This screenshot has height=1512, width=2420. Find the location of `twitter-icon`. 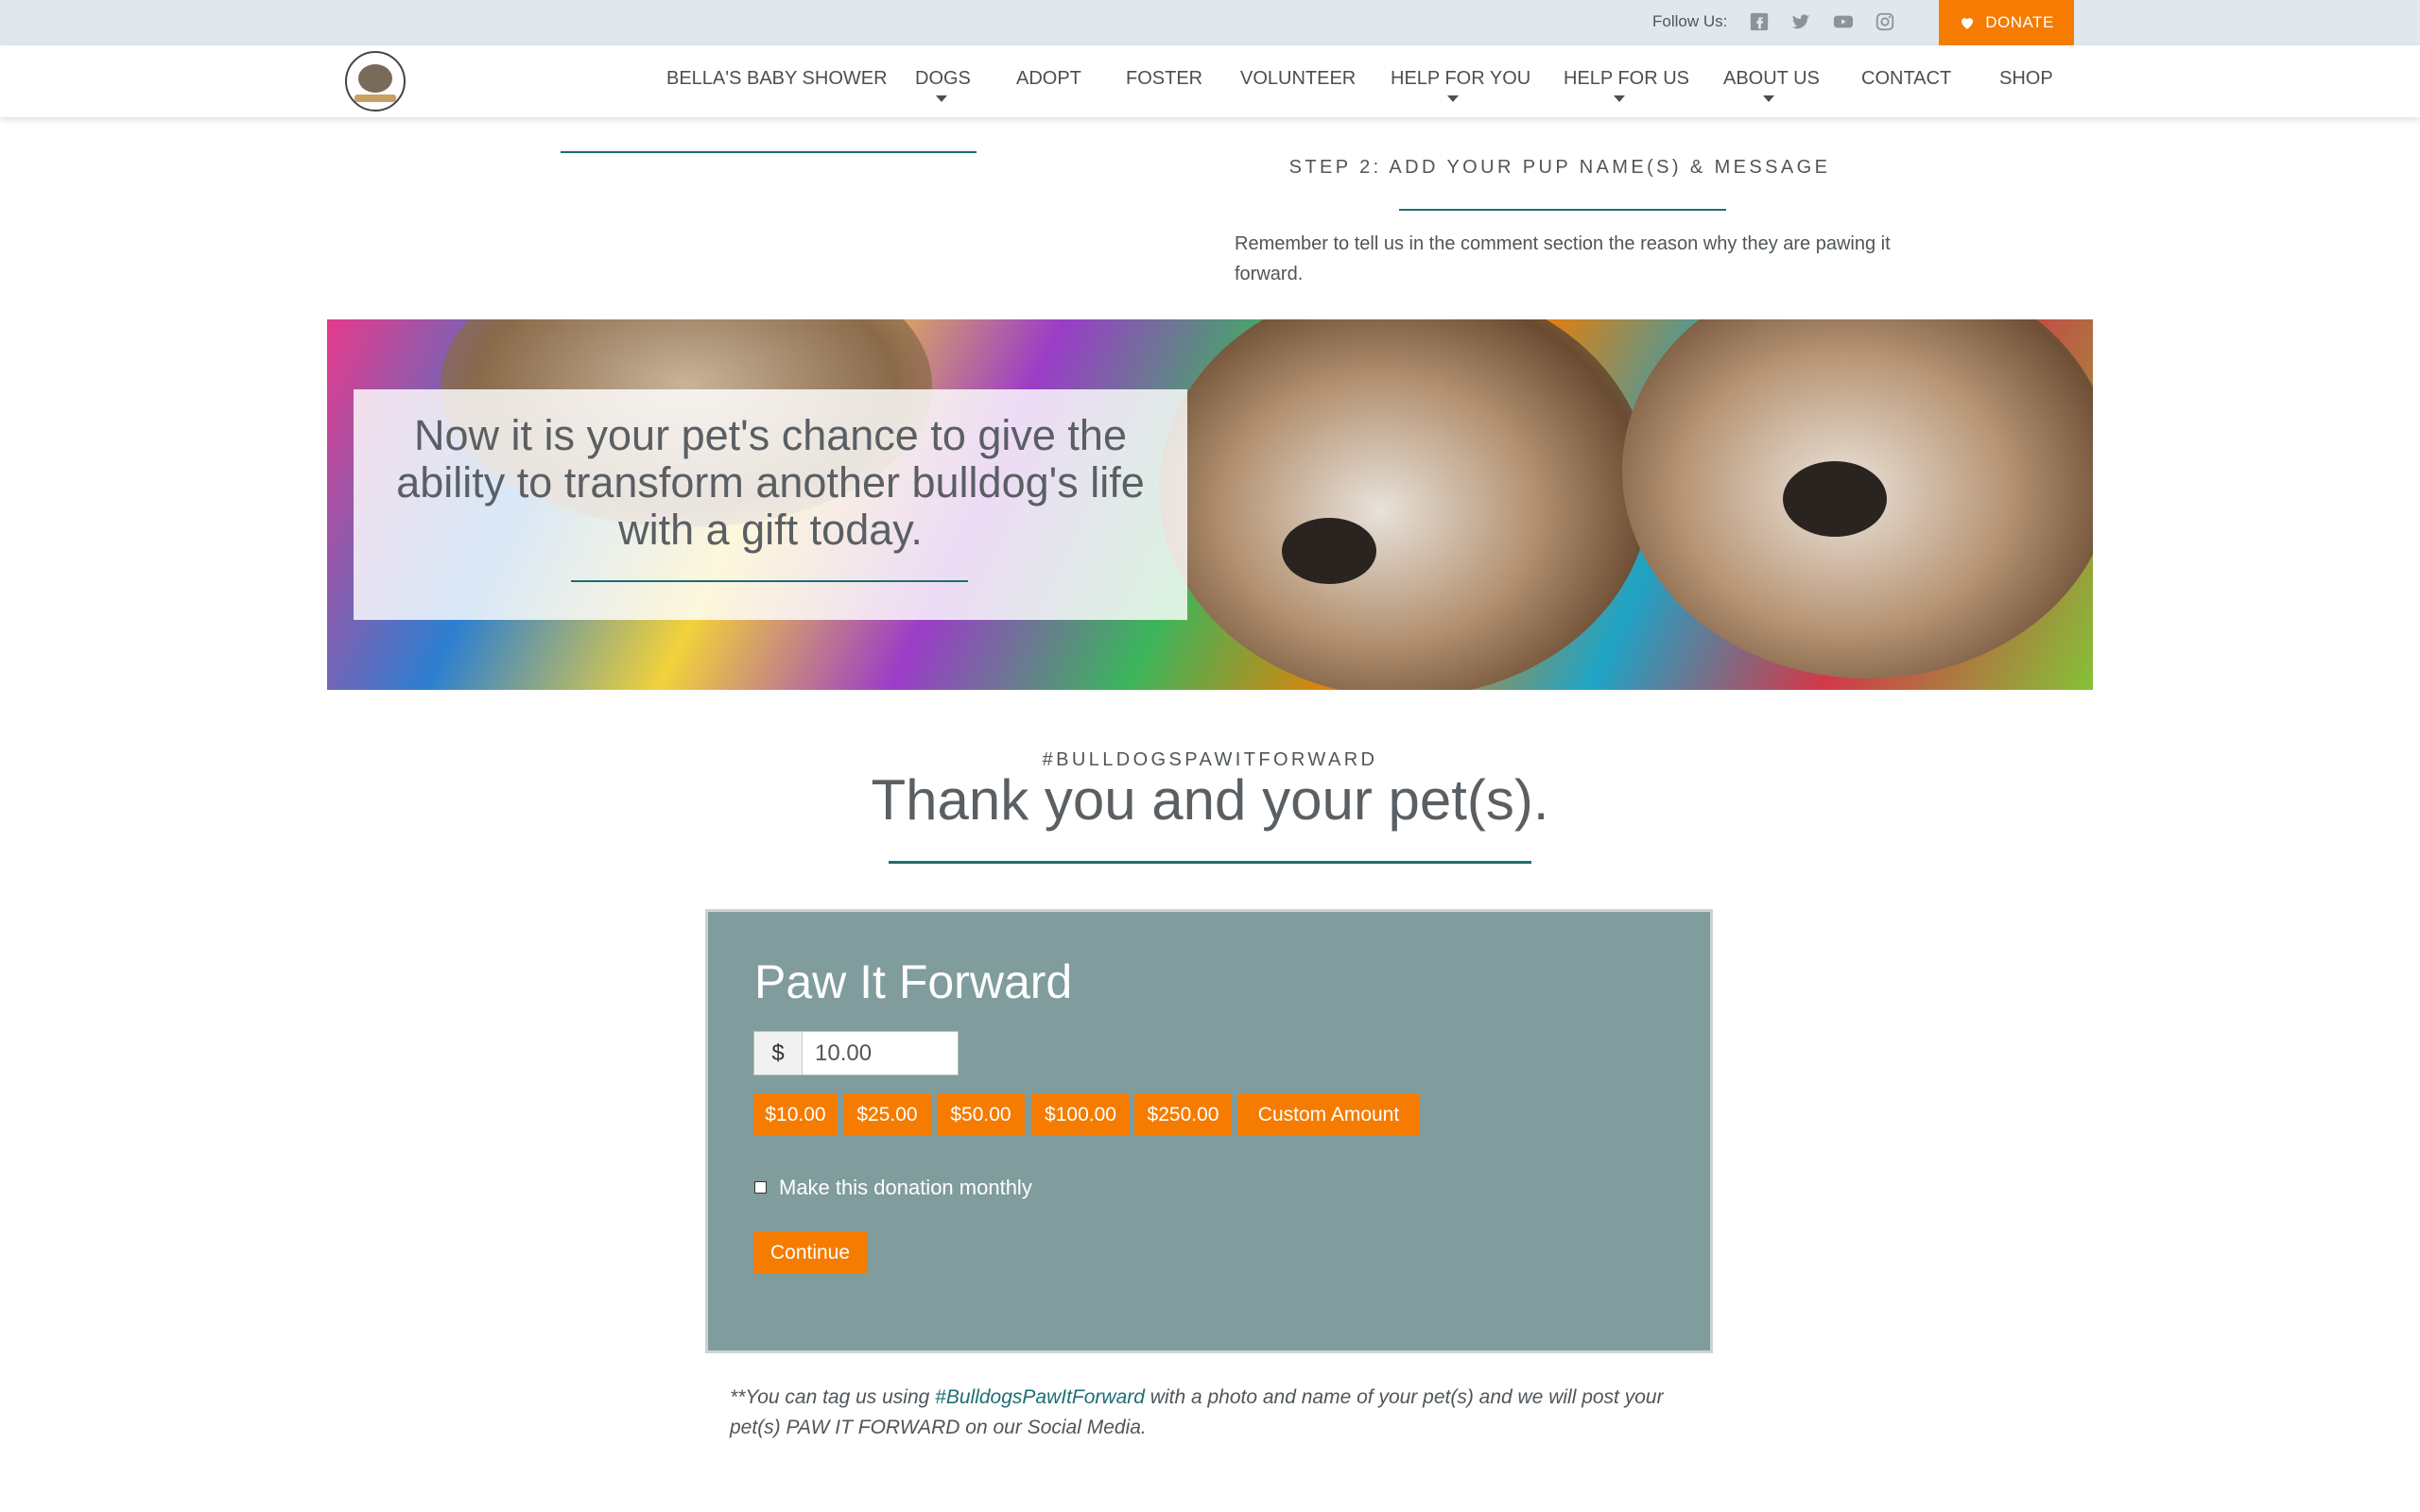

twitter-icon is located at coordinates (1801, 21).